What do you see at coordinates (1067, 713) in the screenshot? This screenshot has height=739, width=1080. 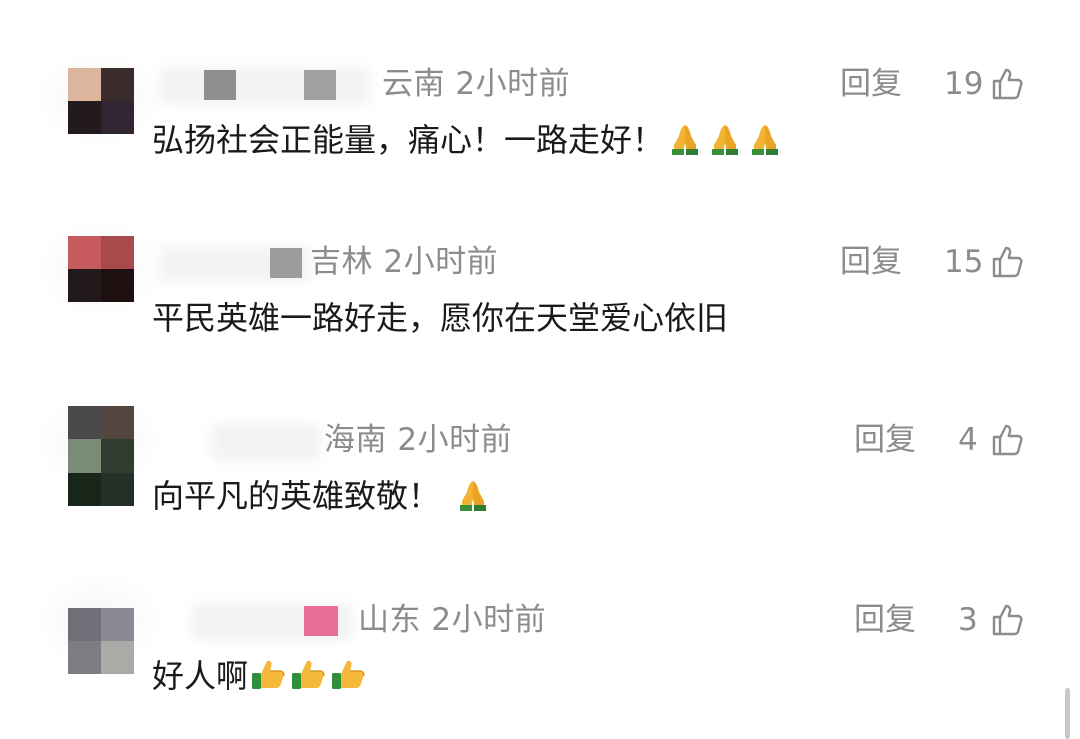 I see `scrollbar` at bounding box center [1067, 713].